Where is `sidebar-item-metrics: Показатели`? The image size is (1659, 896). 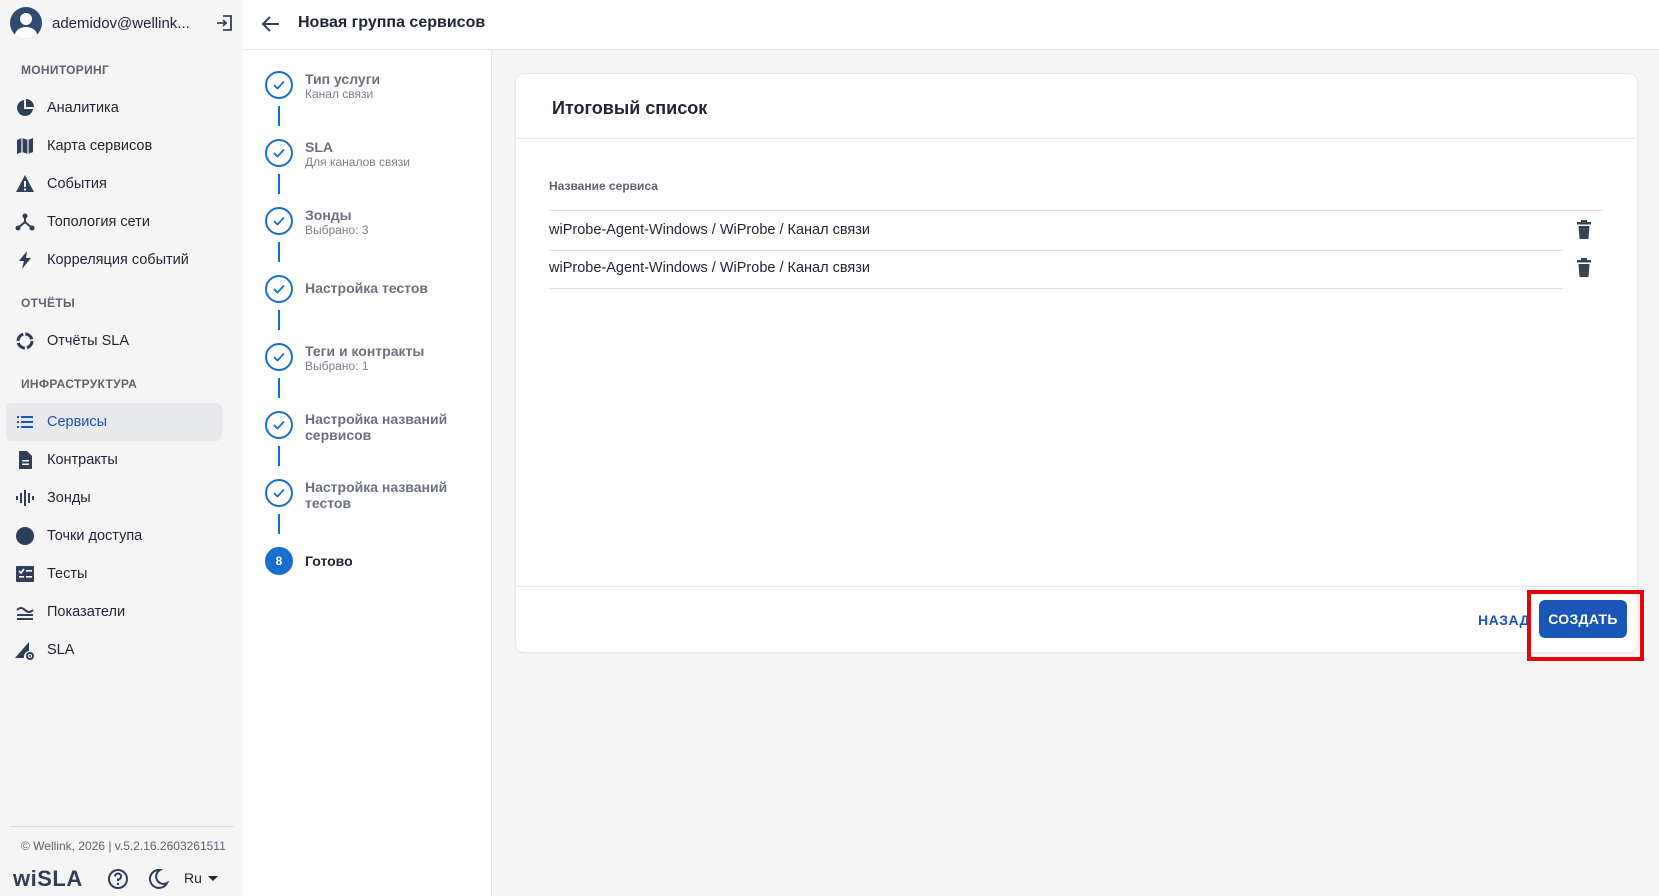
sidebar-item-metrics: Показатели is located at coordinates (114, 612).